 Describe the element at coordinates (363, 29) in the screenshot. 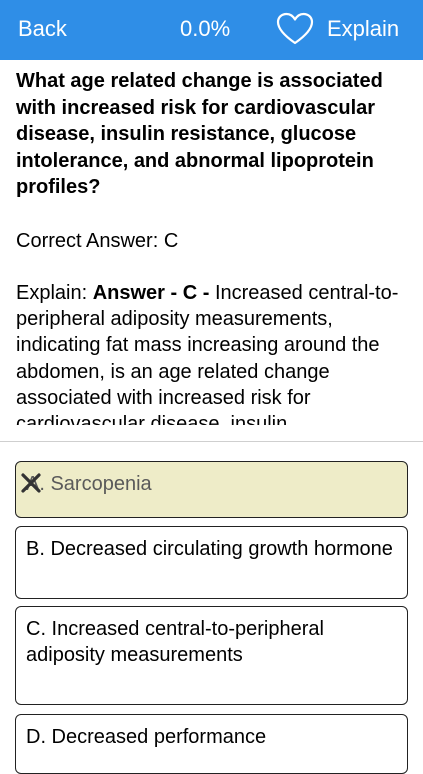

I see `explain-button: Explain` at that location.